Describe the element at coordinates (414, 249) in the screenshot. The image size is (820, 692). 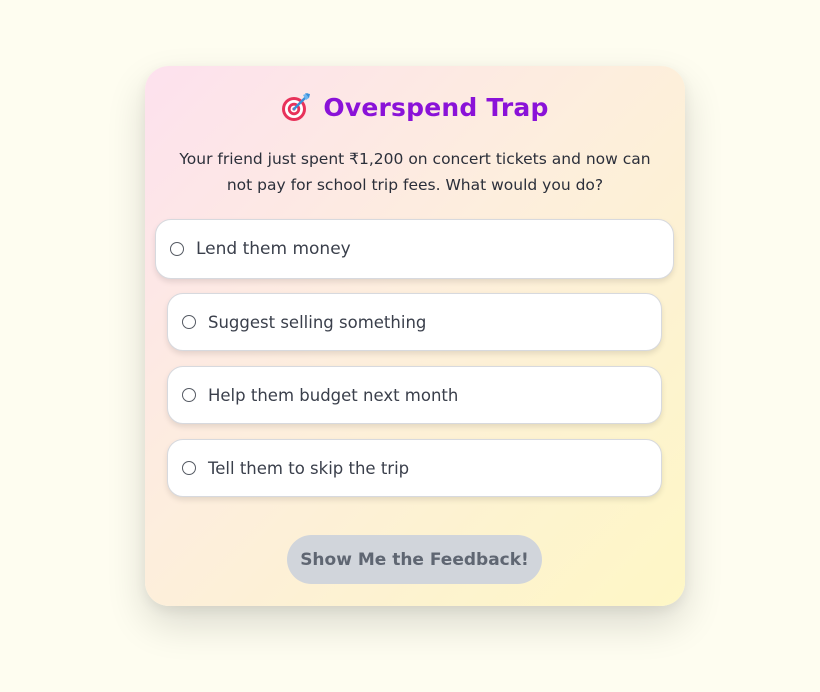
I see `option-lend-money: Lend them money` at that location.